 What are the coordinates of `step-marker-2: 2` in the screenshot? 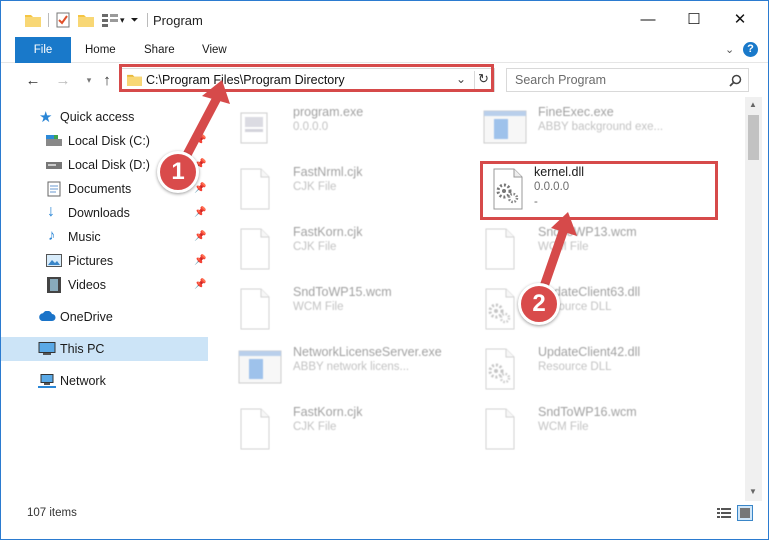 It's located at (539, 304).